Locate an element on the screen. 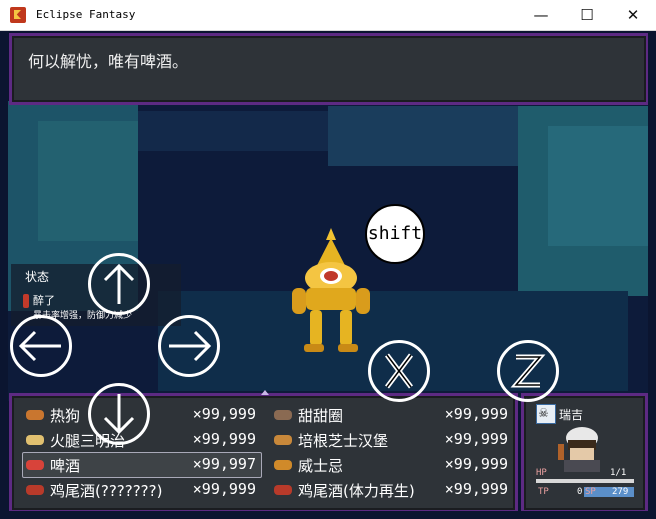 The width and height of the screenshot is (656, 519). donut-icon is located at coordinates (283, 415).